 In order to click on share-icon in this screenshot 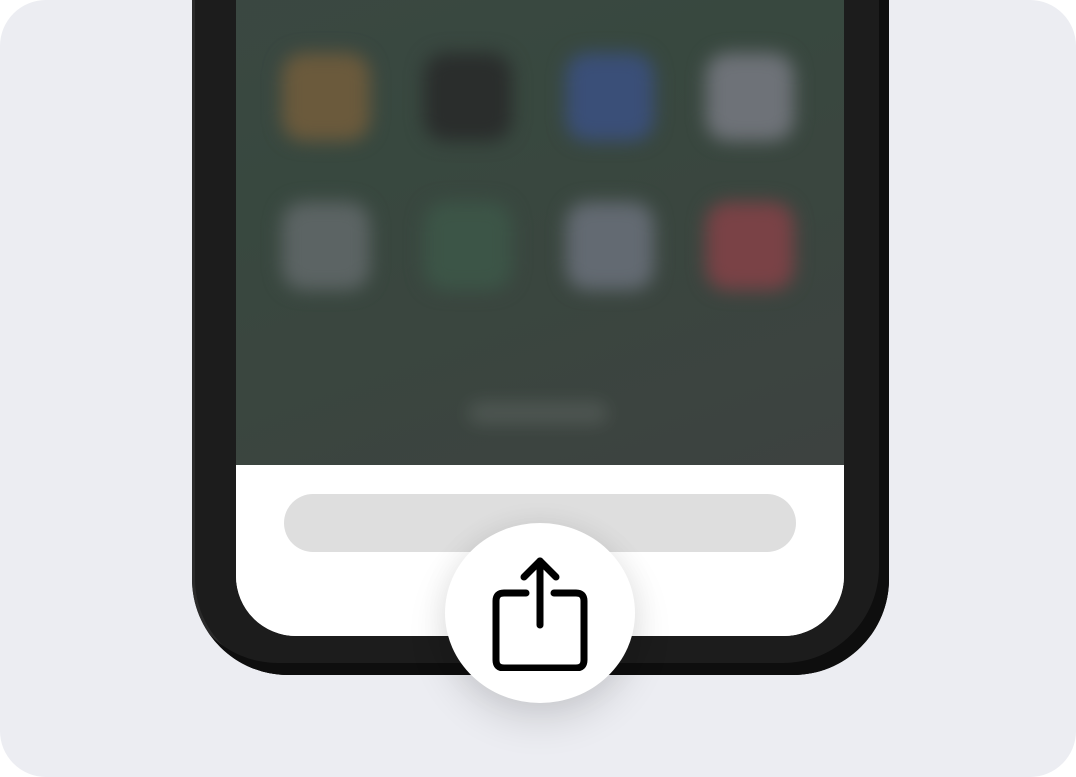, I will do `click(540, 614)`.